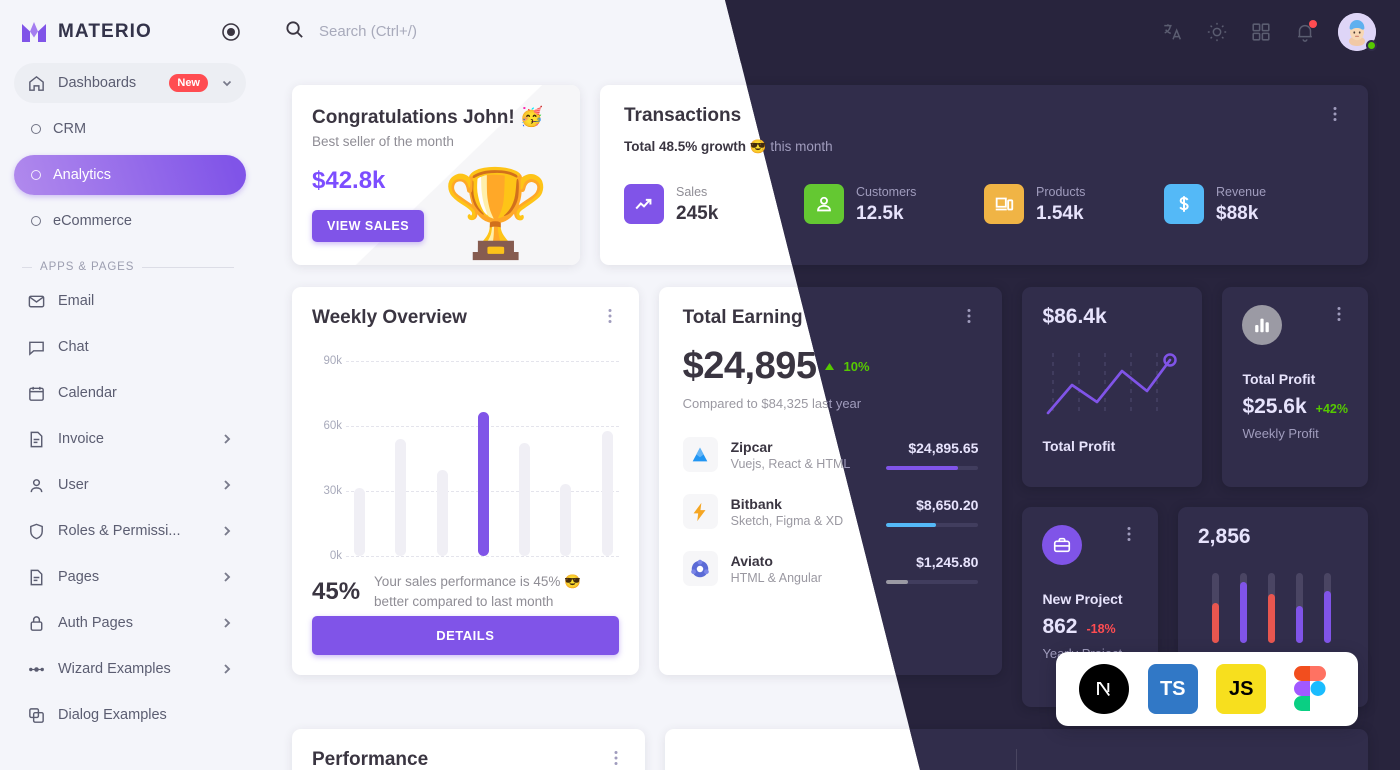 The width and height of the screenshot is (1400, 770). What do you see at coordinates (130, 129) in the screenshot?
I see `sidebar-item-crm: CRM` at bounding box center [130, 129].